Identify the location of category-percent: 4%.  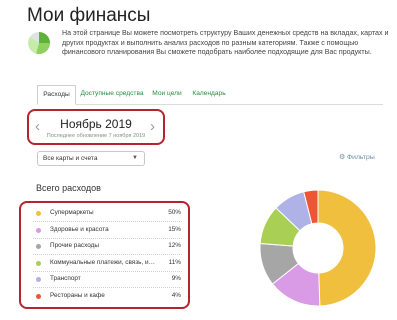
(176, 295).